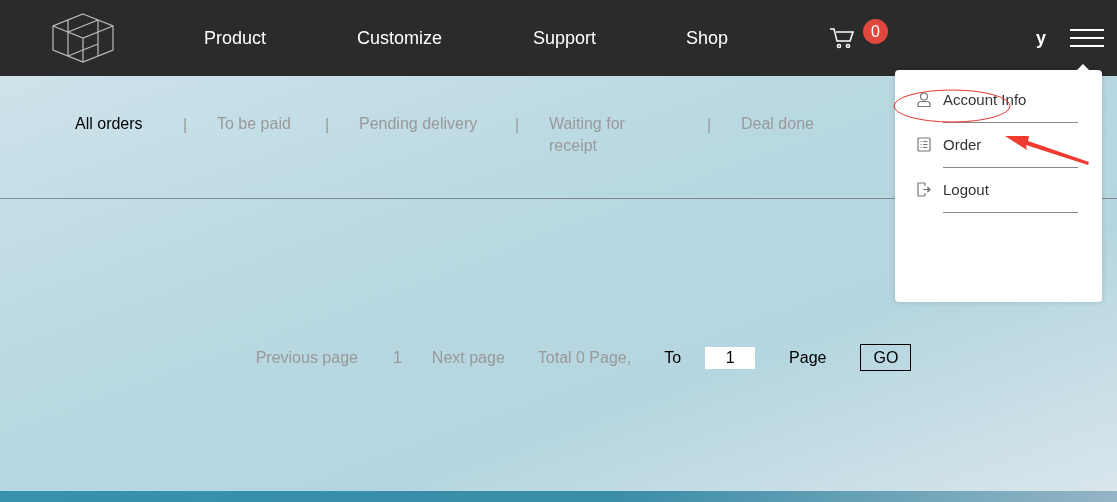 Image resolution: width=1117 pixels, height=502 pixels. Describe the element at coordinates (842, 38) in the screenshot. I see `cart-icon` at that location.